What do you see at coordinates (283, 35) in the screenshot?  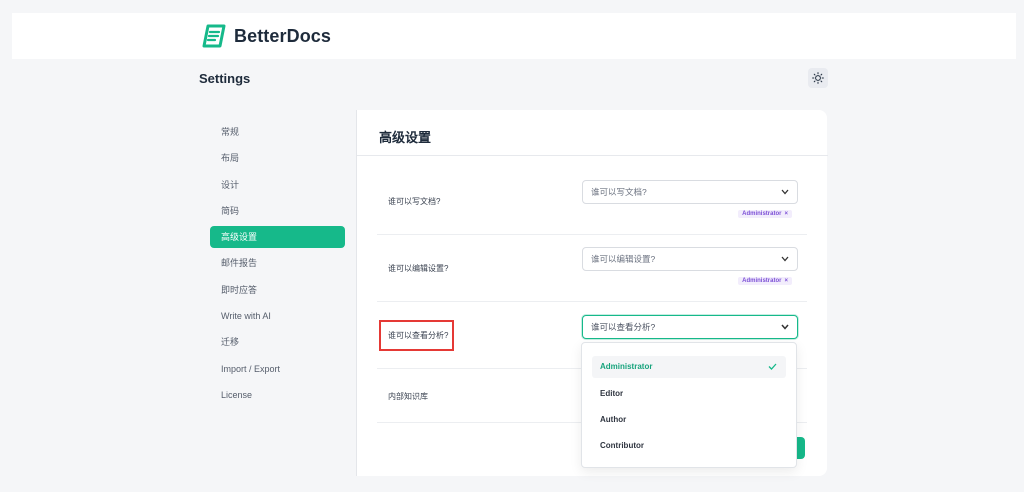 I see `app-name: BetterDocs` at bounding box center [283, 35].